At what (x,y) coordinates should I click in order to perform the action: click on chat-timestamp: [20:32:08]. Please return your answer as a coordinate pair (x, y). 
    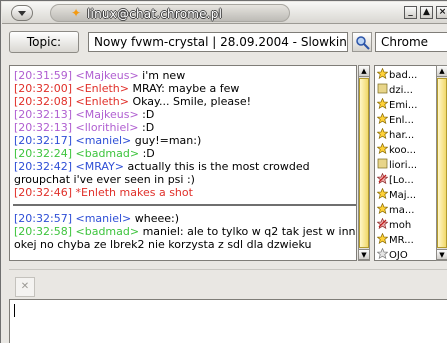
    Looking at the image, I should click on (43, 101).